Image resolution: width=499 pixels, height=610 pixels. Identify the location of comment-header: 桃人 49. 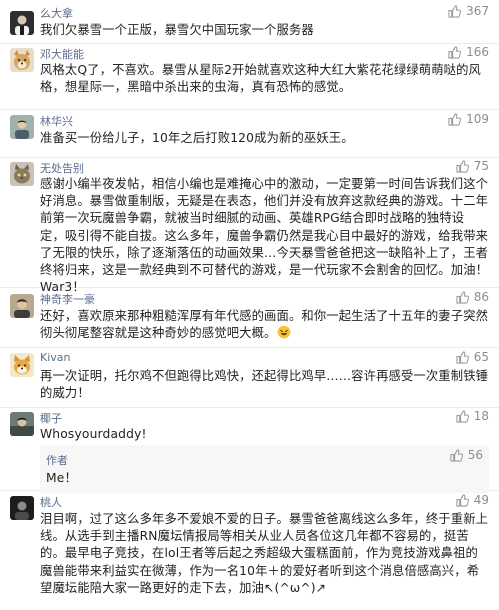
(264, 501).